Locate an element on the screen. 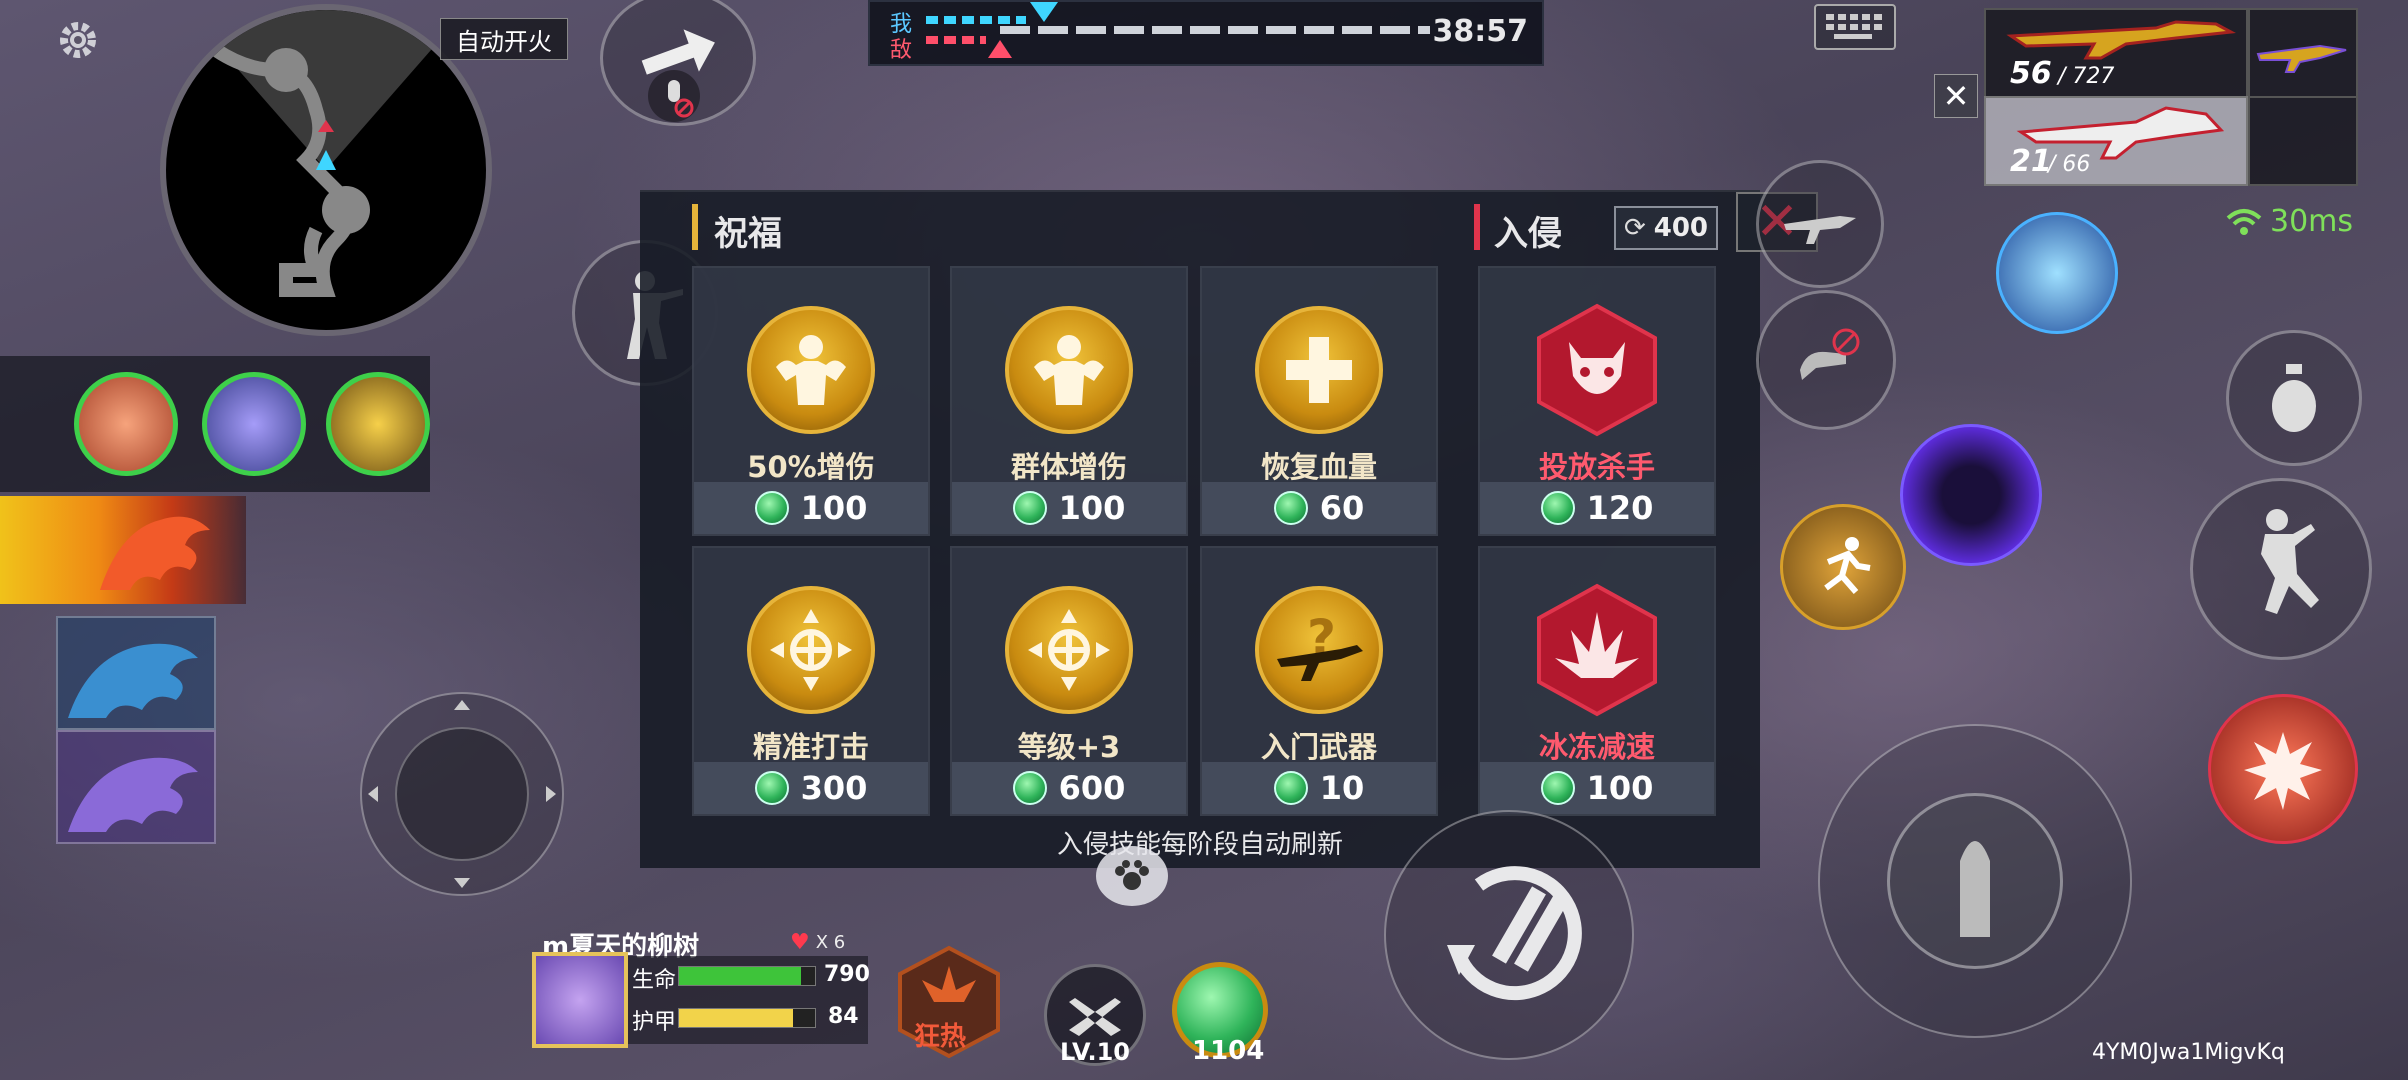 The image size is (2408, 1080). frenzy-label: 狂热 is located at coordinates (940, 1037).